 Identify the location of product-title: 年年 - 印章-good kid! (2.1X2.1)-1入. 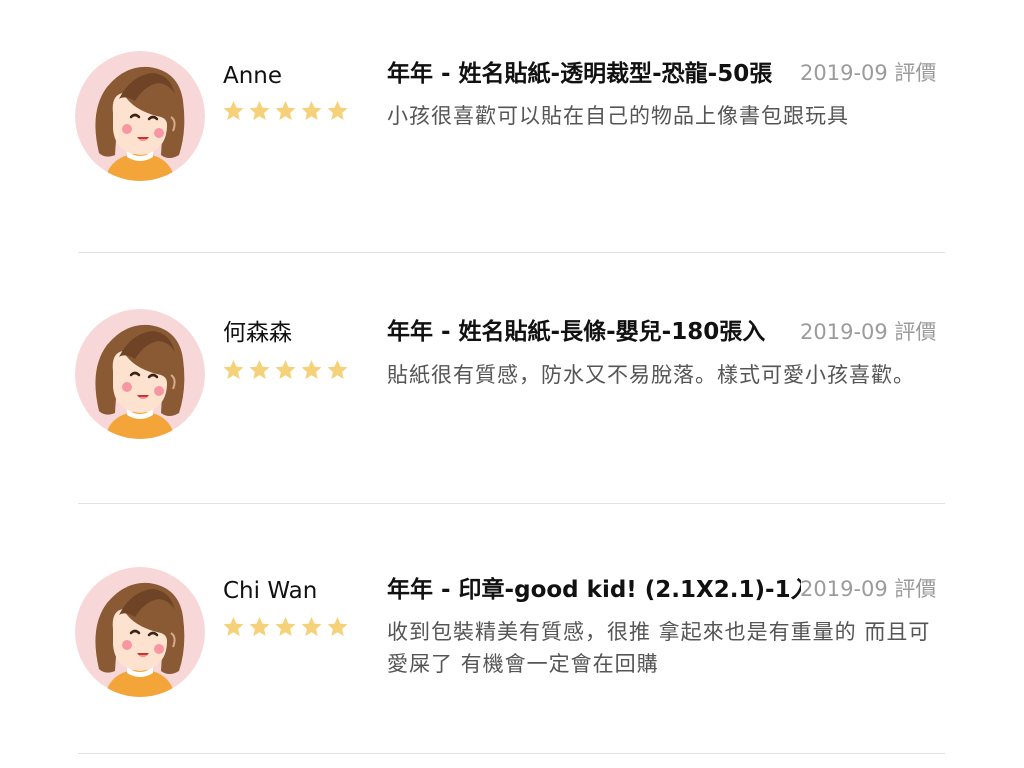
(594, 590).